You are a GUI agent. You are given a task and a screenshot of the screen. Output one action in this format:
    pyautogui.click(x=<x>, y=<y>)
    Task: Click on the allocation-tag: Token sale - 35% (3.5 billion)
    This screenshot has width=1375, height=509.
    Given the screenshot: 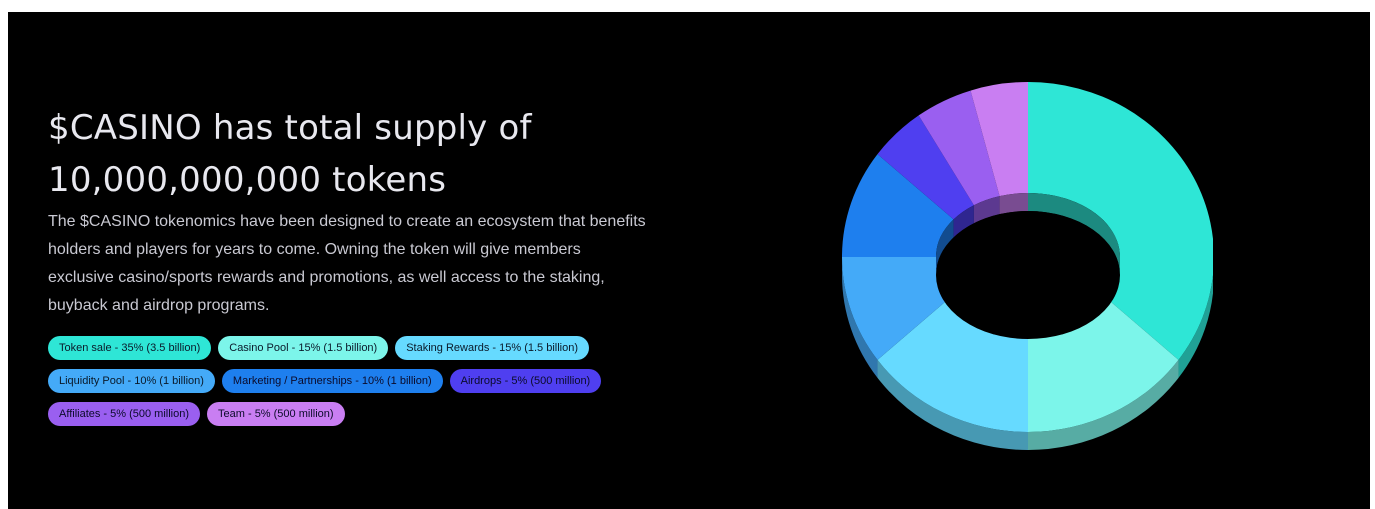 What is the action you would take?
    pyautogui.click(x=130, y=348)
    